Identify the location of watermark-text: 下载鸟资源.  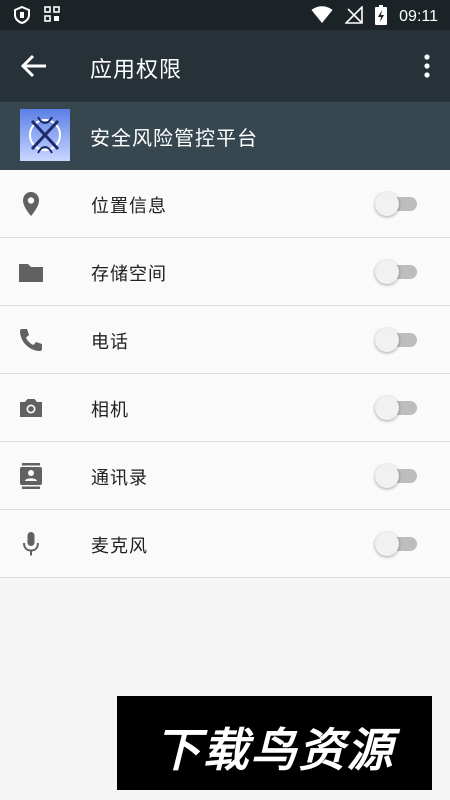
(274, 750).